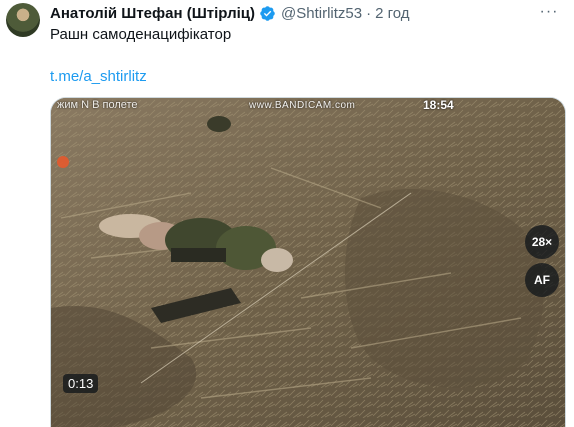  Describe the element at coordinates (549, 12) in the screenshot. I see `more-options-icon: ···` at that location.